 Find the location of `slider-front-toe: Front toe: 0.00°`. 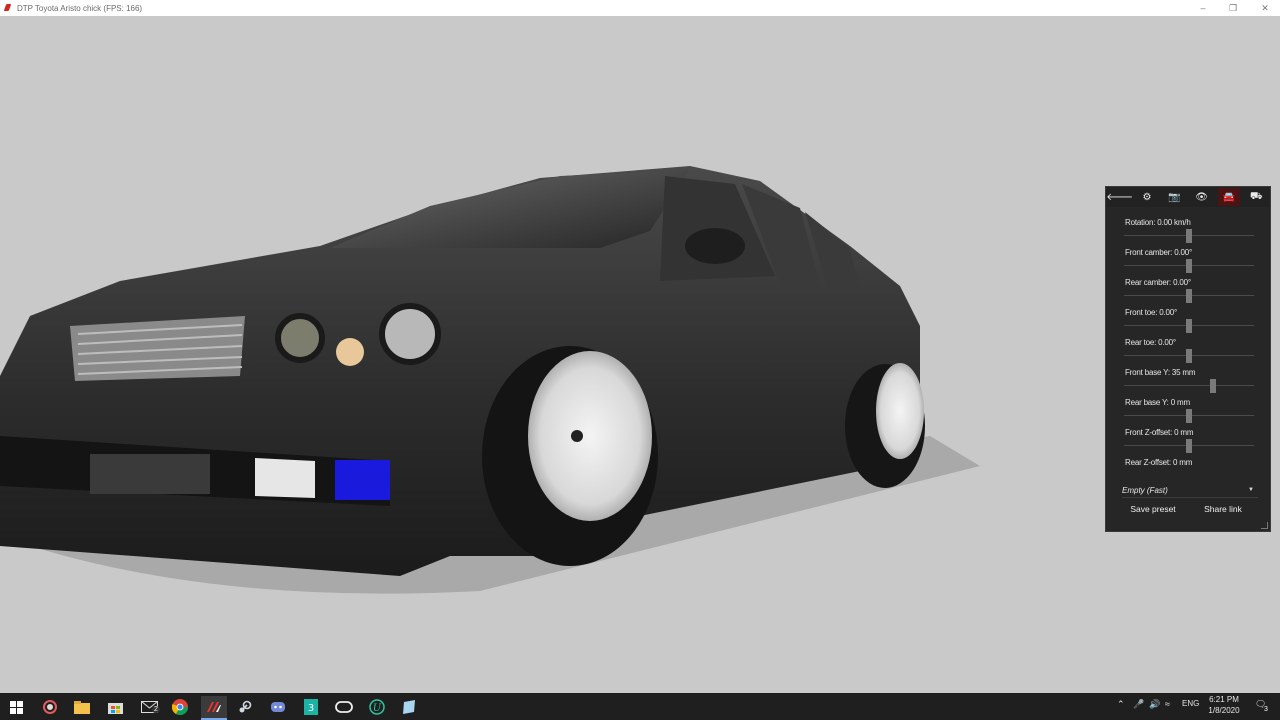

slider-front-toe: Front toe: 0.00° is located at coordinates (1190, 320).